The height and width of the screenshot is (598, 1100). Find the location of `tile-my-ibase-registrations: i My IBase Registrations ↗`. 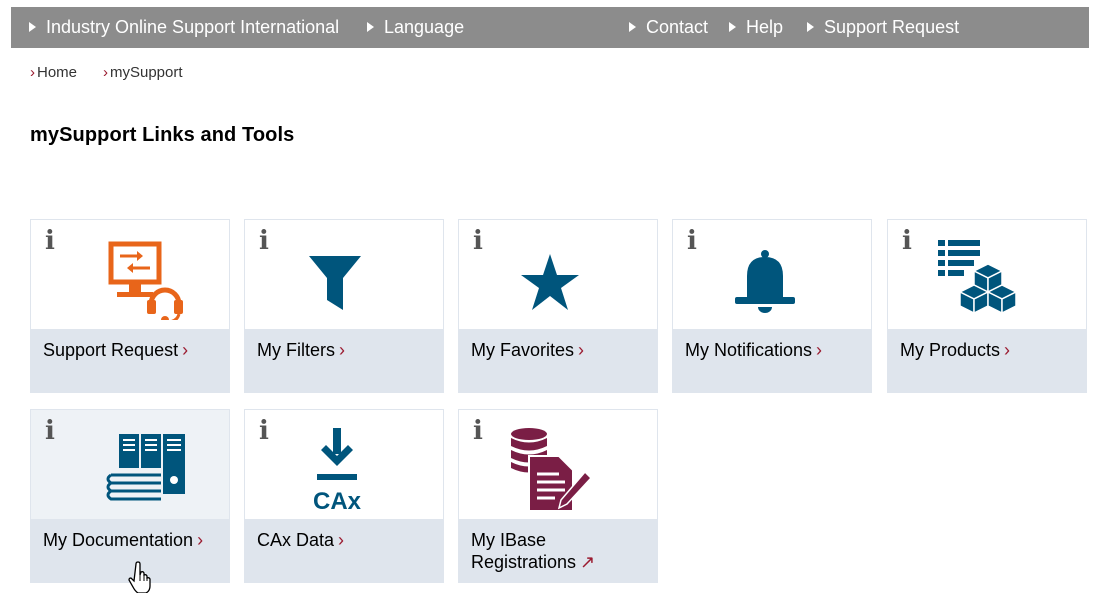

tile-my-ibase-registrations: i My IBase Registrations ↗ is located at coordinates (558, 496).